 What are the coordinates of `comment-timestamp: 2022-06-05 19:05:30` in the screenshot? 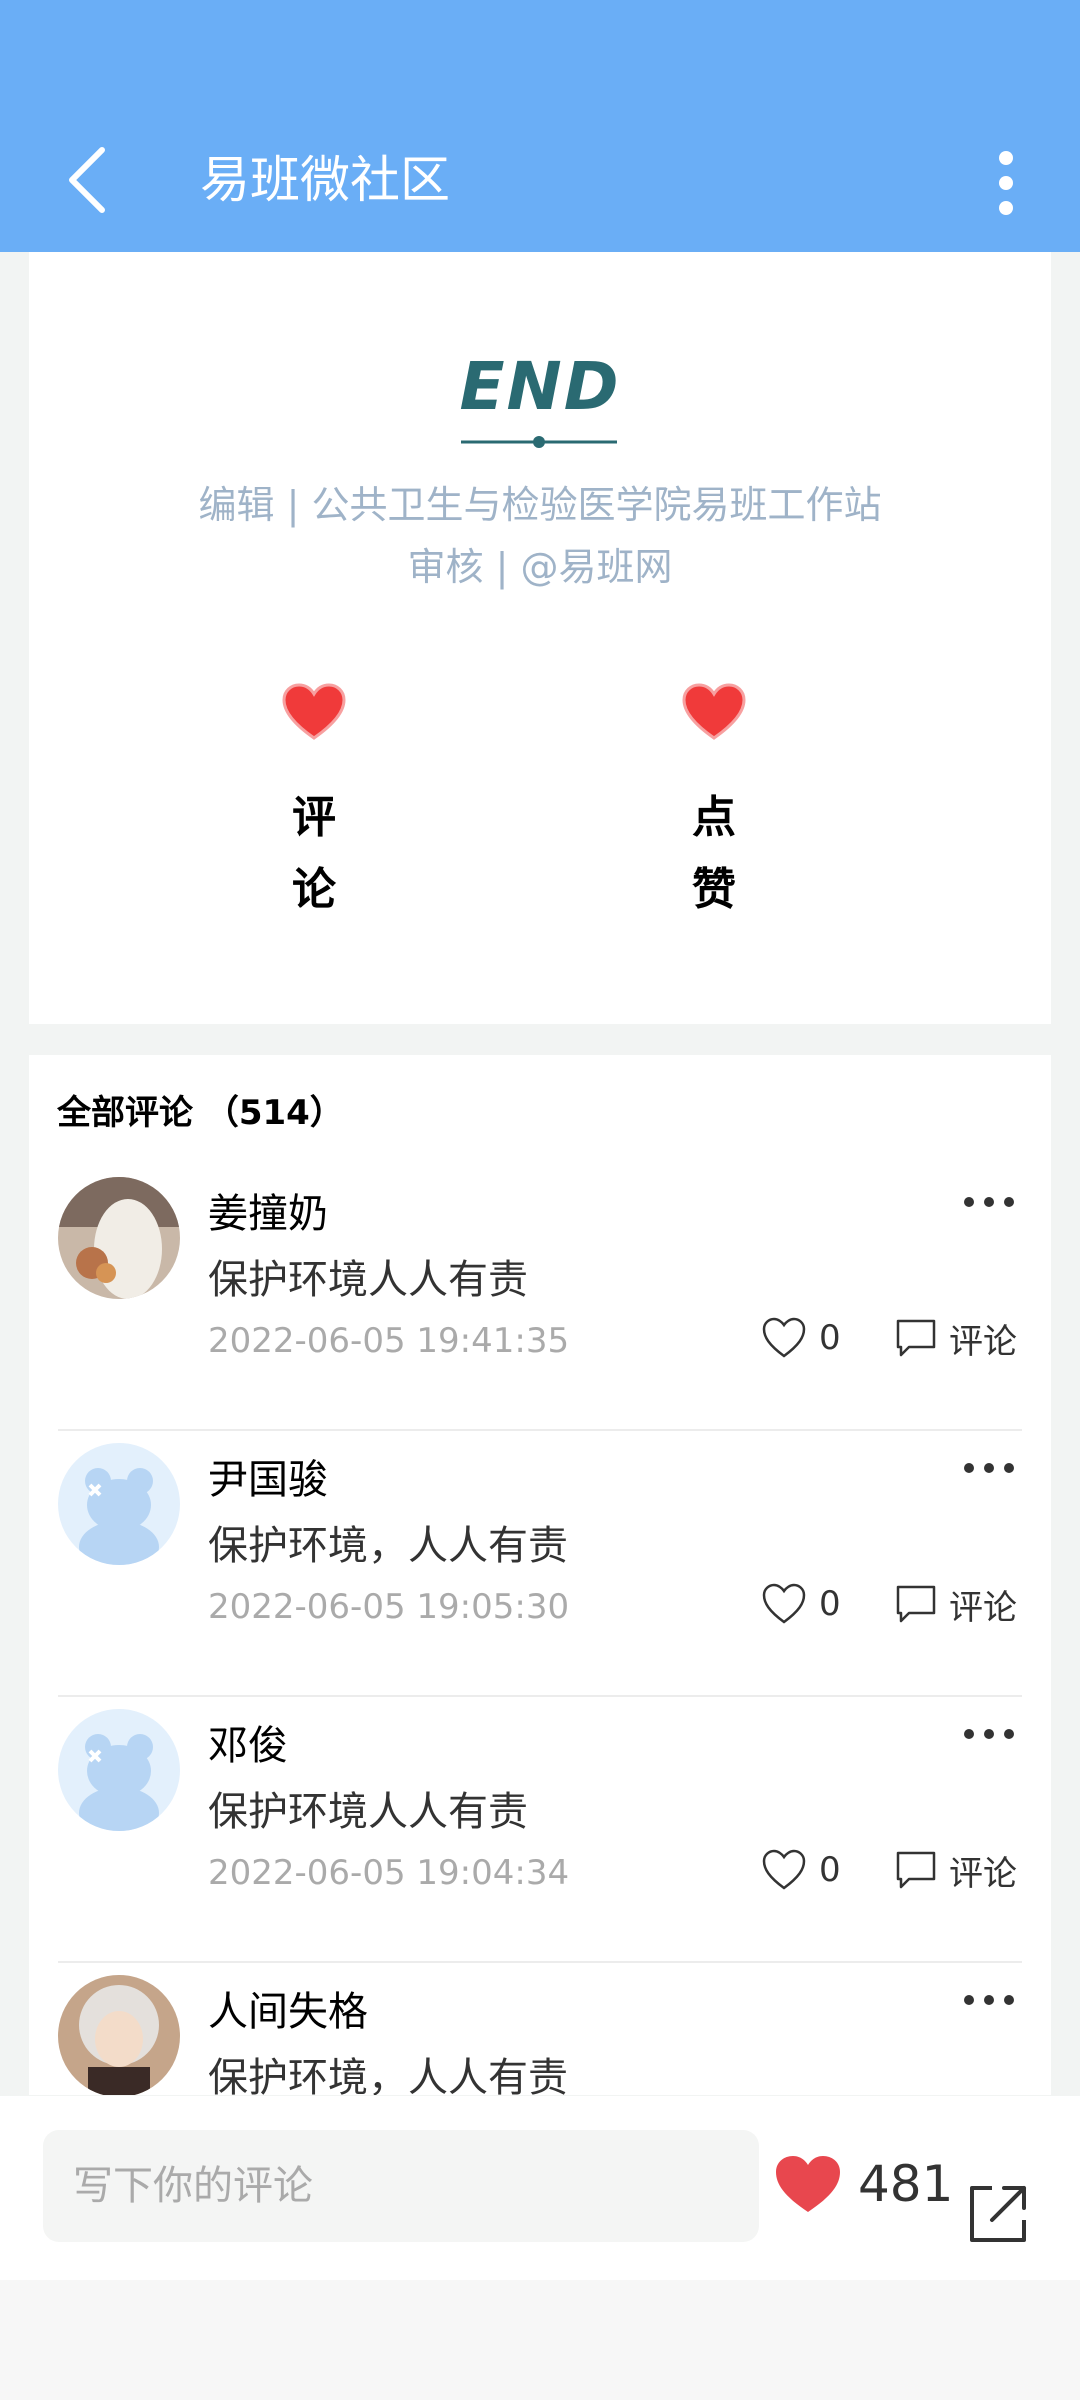 It's located at (389, 1607).